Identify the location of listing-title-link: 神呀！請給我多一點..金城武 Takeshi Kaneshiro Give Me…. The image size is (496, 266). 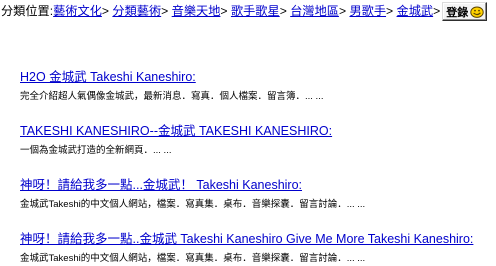
(246, 239).